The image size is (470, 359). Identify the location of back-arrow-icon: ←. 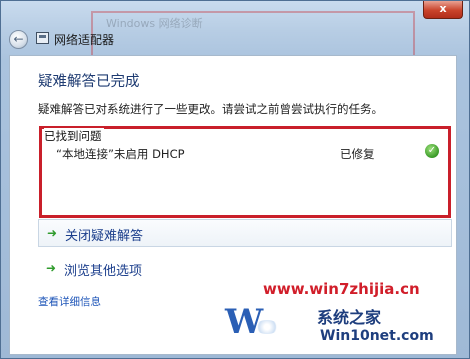
(18, 39).